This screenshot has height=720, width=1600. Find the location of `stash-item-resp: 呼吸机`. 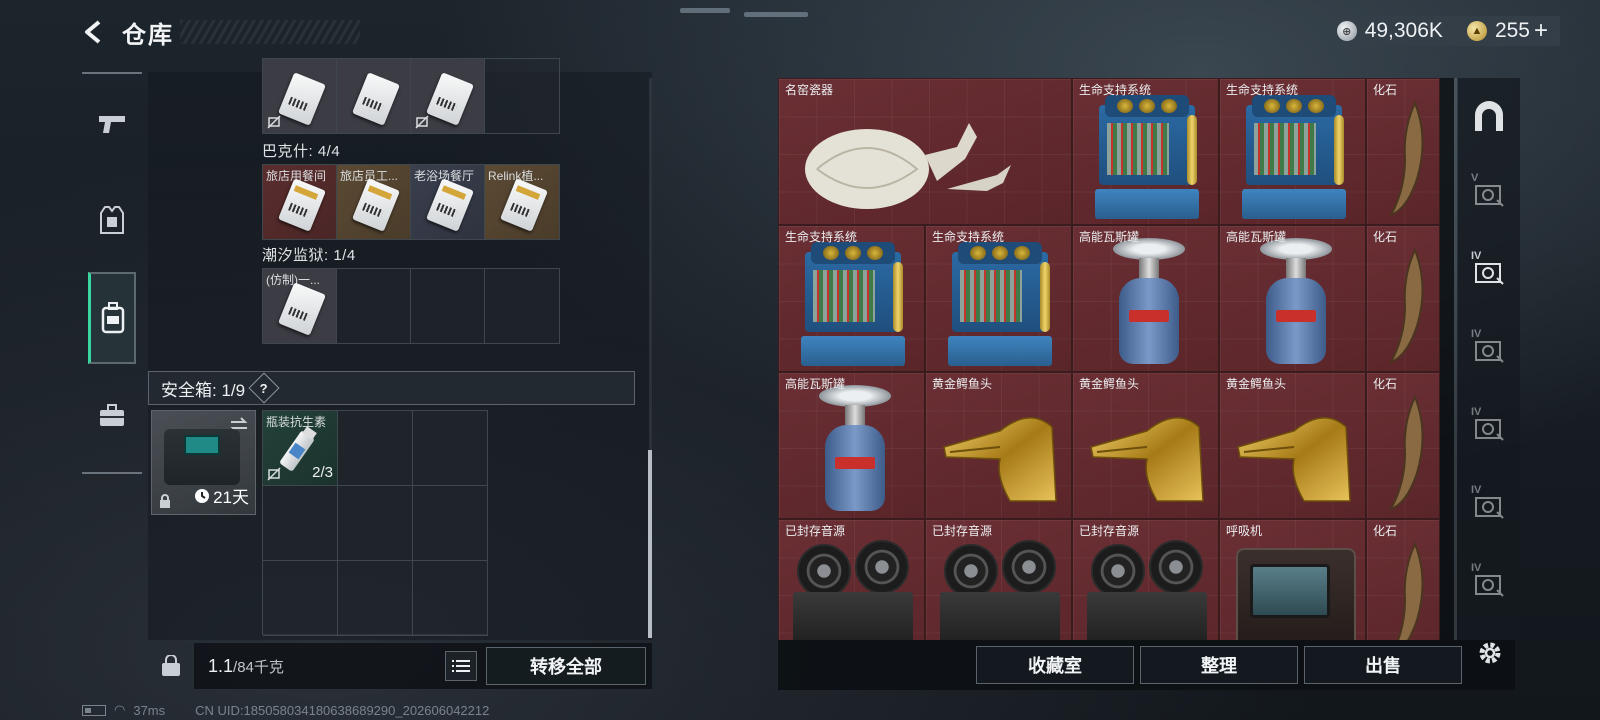

stash-item-resp: 呼吸机 is located at coordinates (1292, 579).